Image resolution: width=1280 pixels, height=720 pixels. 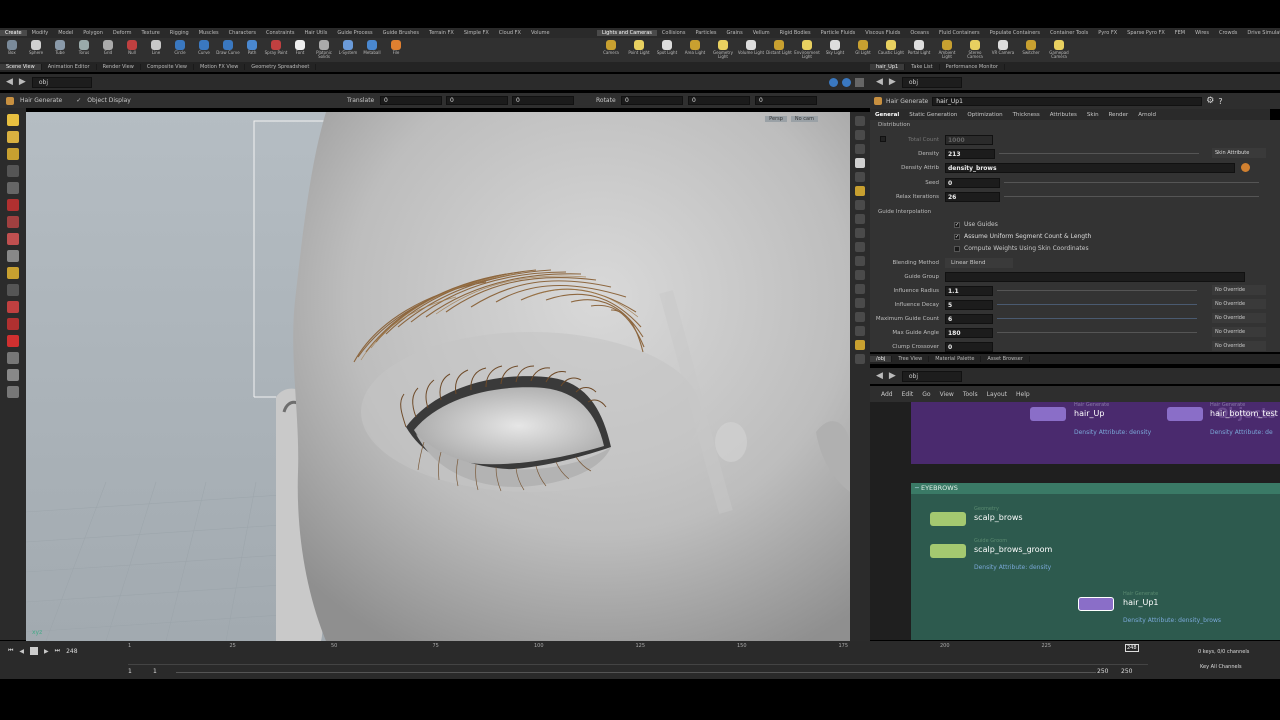 I want to click on gear-icon: ⚙, so click(x=1210, y=101).